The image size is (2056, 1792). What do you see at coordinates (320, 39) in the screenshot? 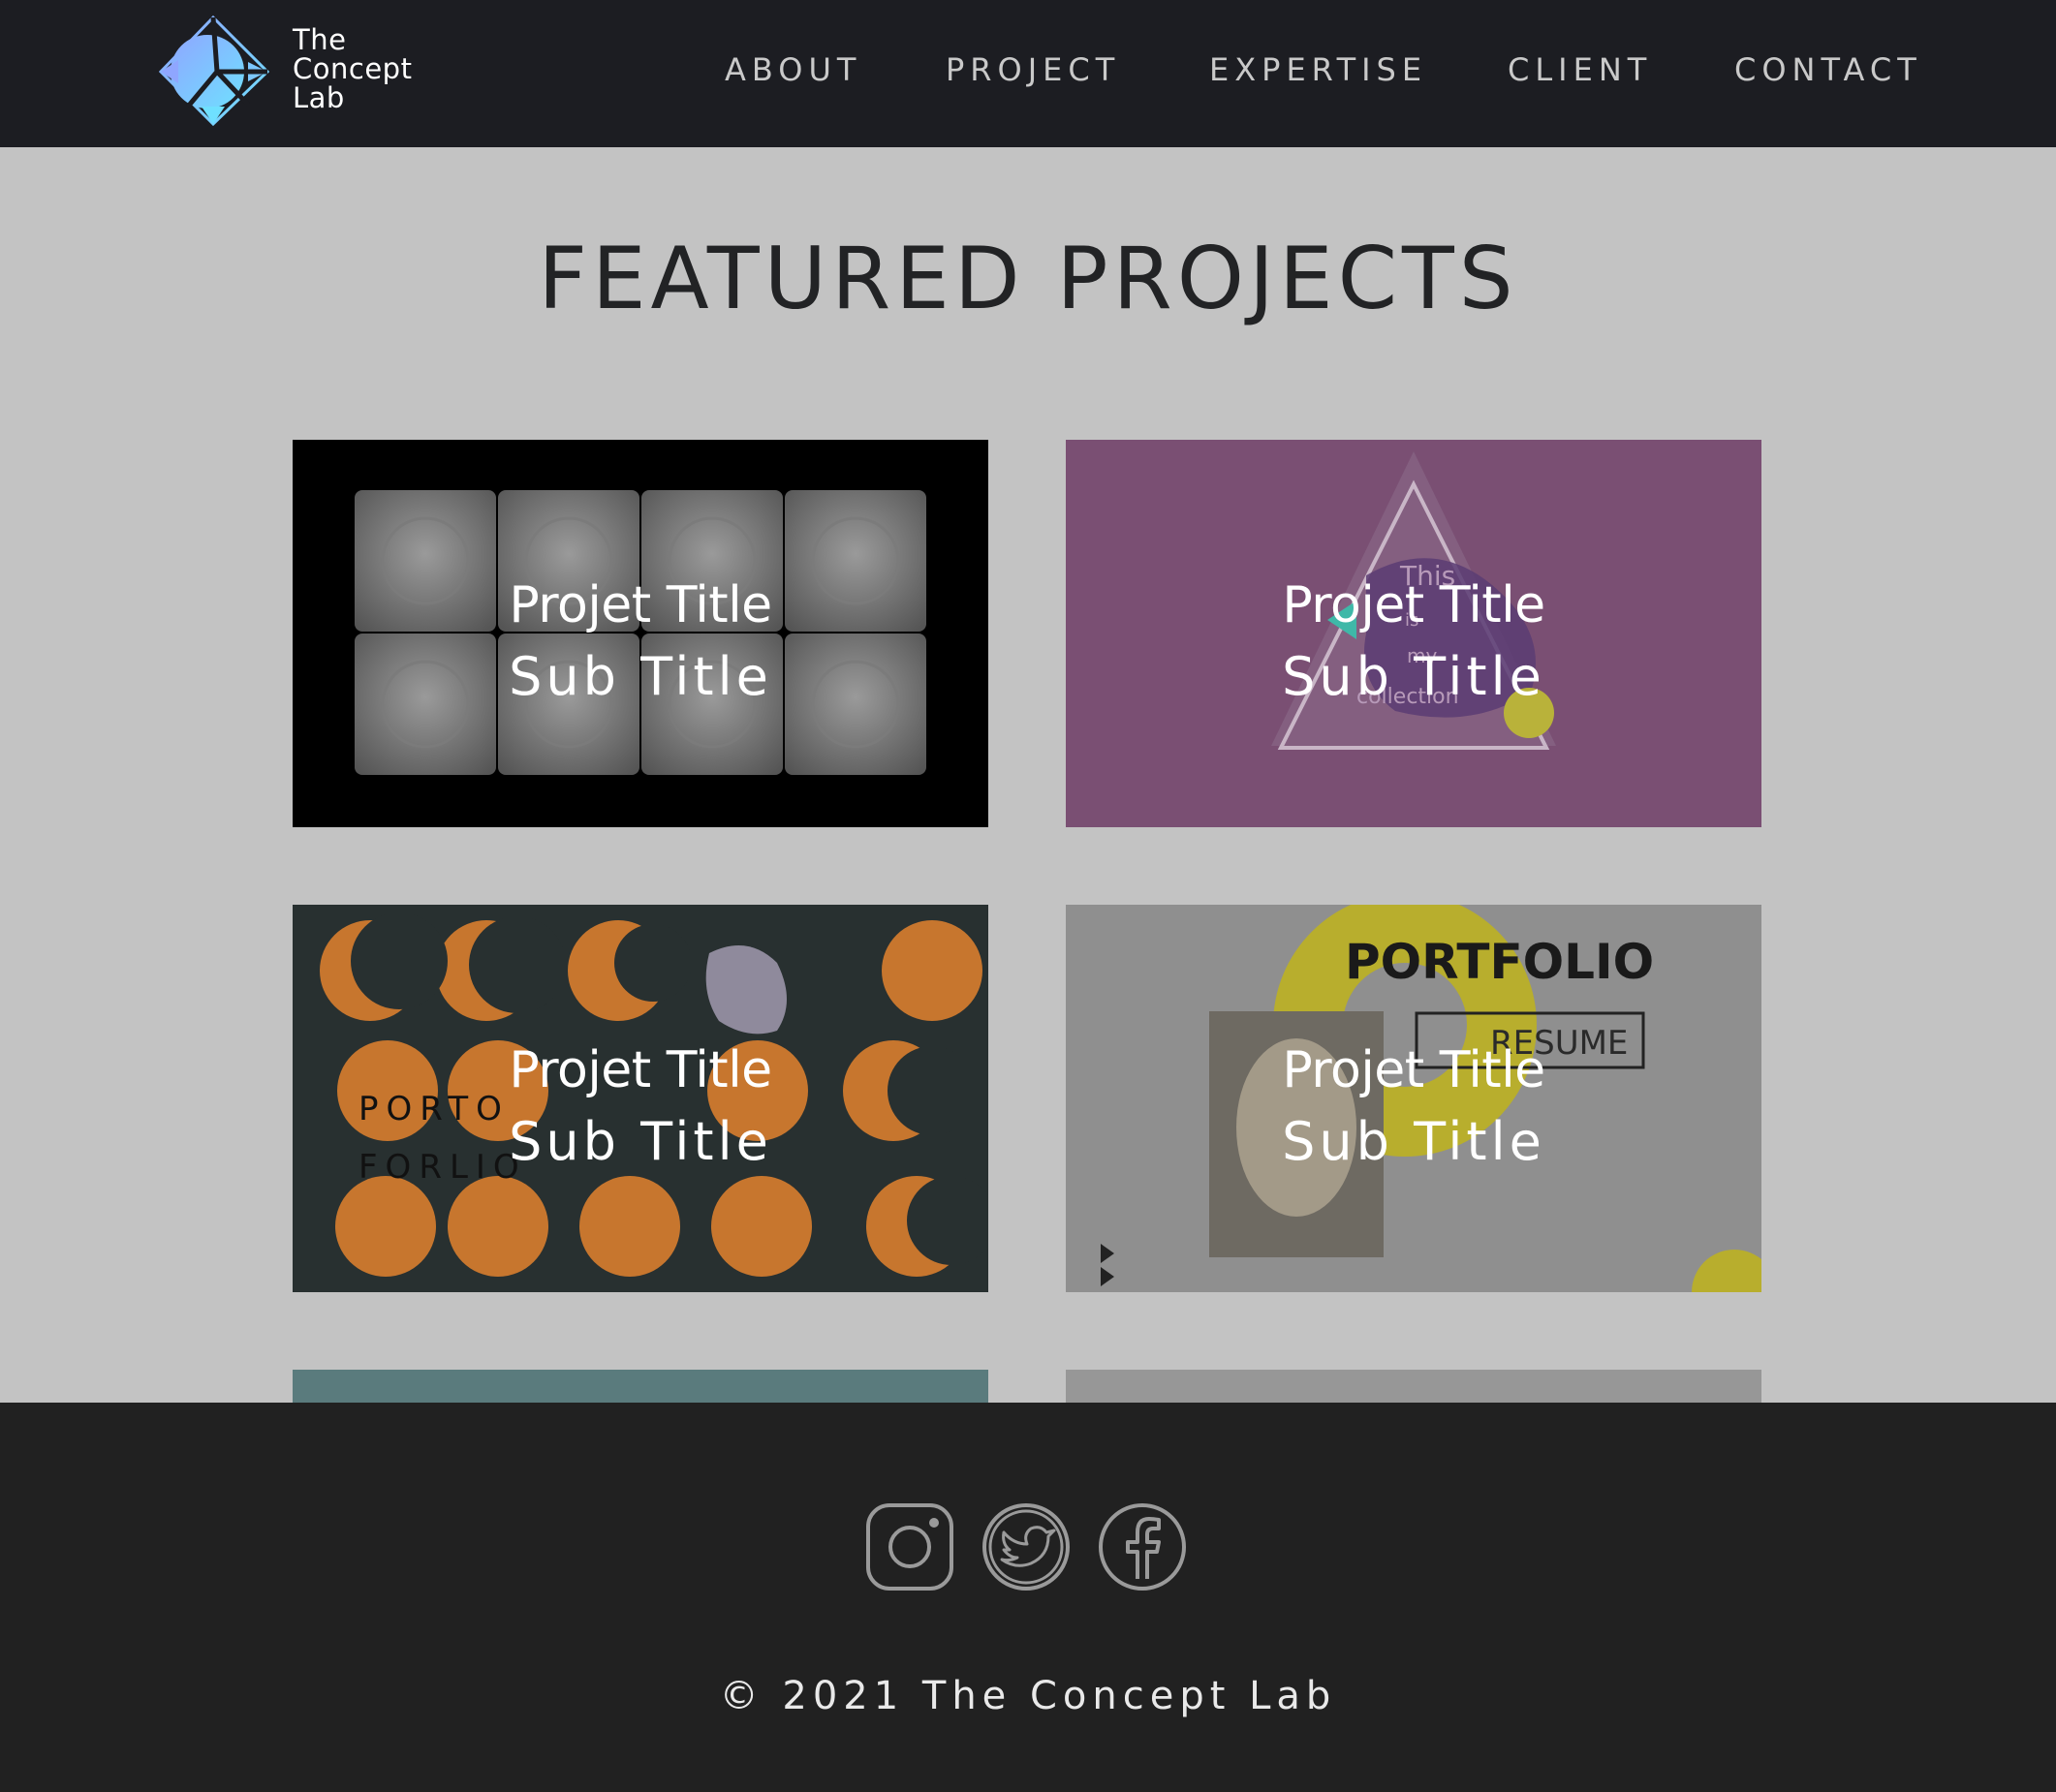
I see `brand-line-1: The` at bounding box center [320, 39].